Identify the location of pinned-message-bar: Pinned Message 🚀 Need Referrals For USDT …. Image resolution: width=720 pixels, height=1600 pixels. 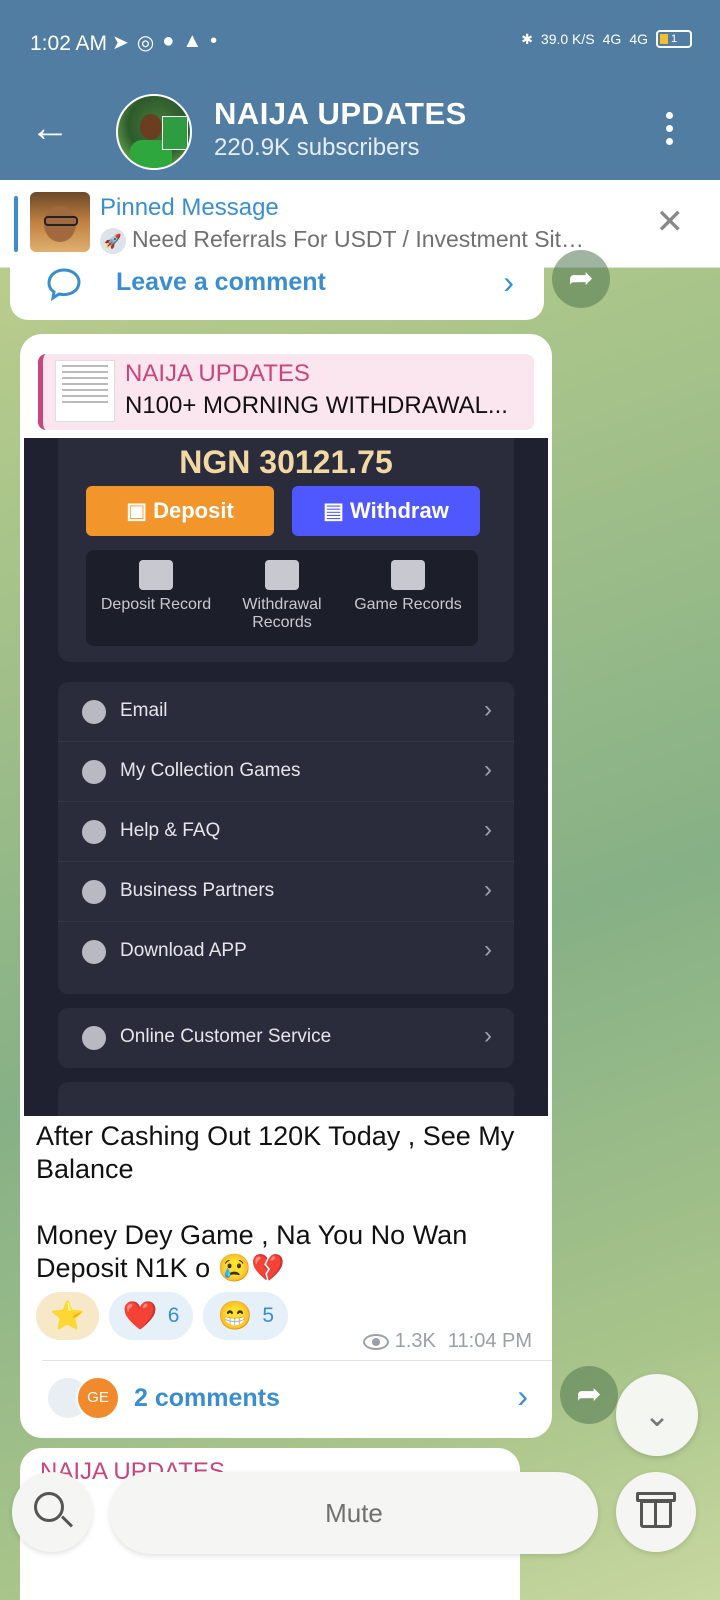
(360, 224).